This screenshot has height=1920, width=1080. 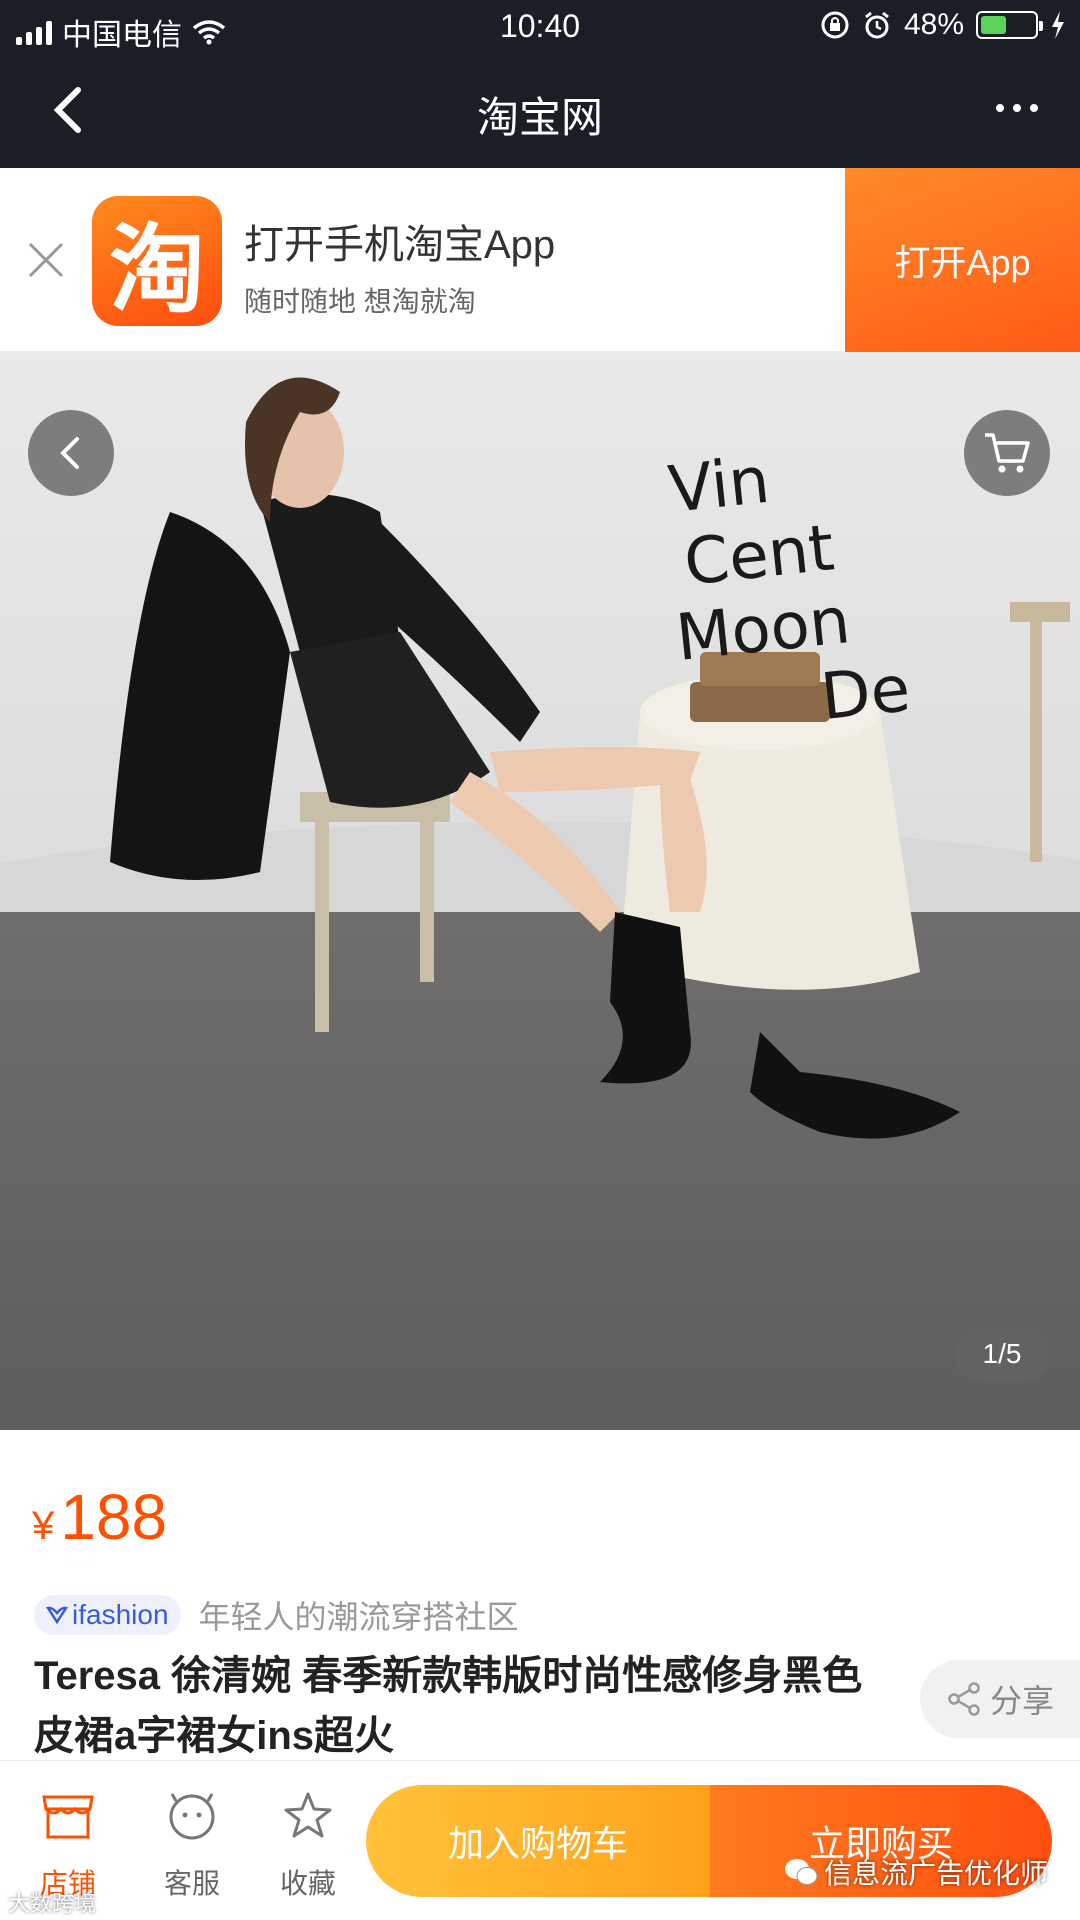 I want to click on favorite-label: 收藏, so click(x=307, y=1883).